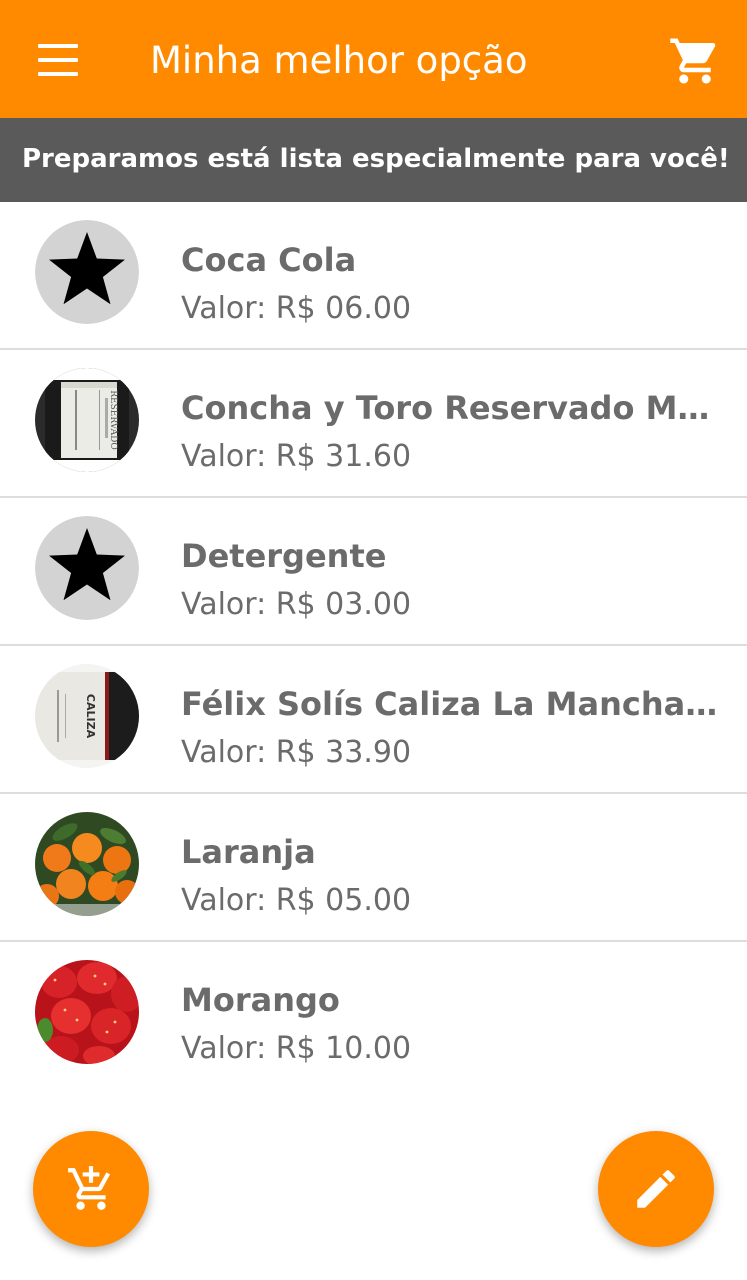 The height and width of the screenshot is (1280, 747). Describe the element at coordinates (87, 420) in the screenshot. I see `wine-bottle-image: RESERVADO` at that location.